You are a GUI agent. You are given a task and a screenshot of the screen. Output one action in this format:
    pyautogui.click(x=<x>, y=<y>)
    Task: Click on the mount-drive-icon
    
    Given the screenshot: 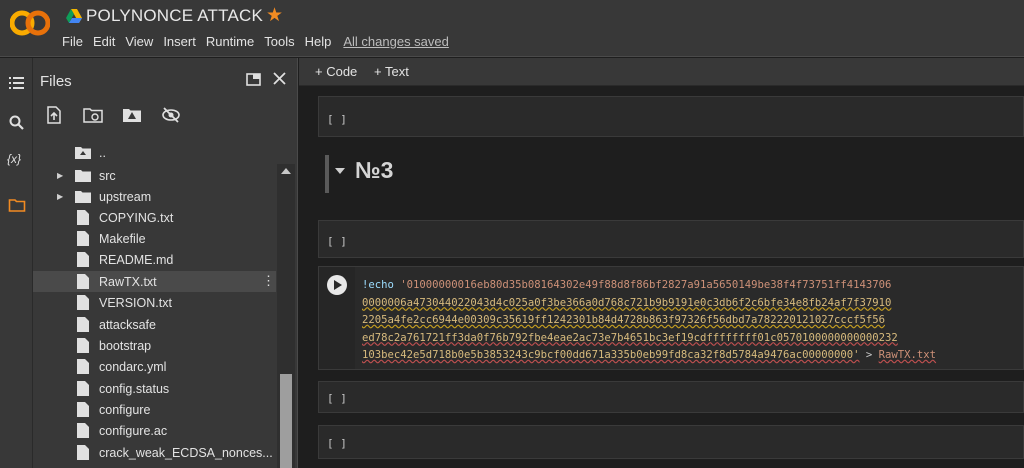 What is the action you would take?
    pyautogui.click(x=132, y=115)
    